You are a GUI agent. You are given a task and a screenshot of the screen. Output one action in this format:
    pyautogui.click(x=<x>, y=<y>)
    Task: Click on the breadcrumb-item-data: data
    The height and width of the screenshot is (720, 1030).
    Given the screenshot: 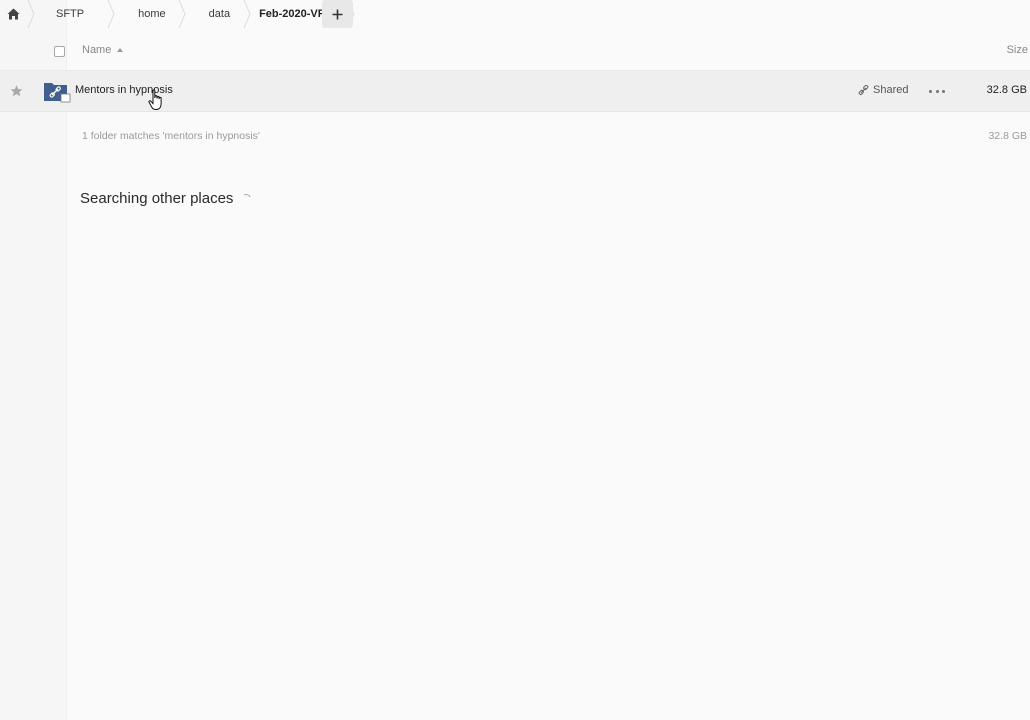 What is the action you would take?
    pyautogui.click(x=219, y=14)
    